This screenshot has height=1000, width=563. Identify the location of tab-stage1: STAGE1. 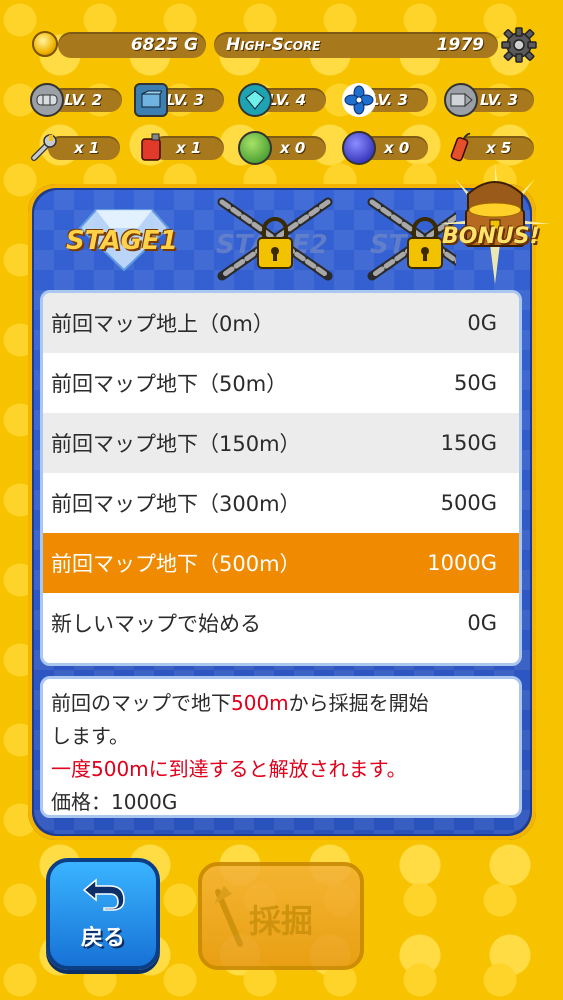
(126, 239).